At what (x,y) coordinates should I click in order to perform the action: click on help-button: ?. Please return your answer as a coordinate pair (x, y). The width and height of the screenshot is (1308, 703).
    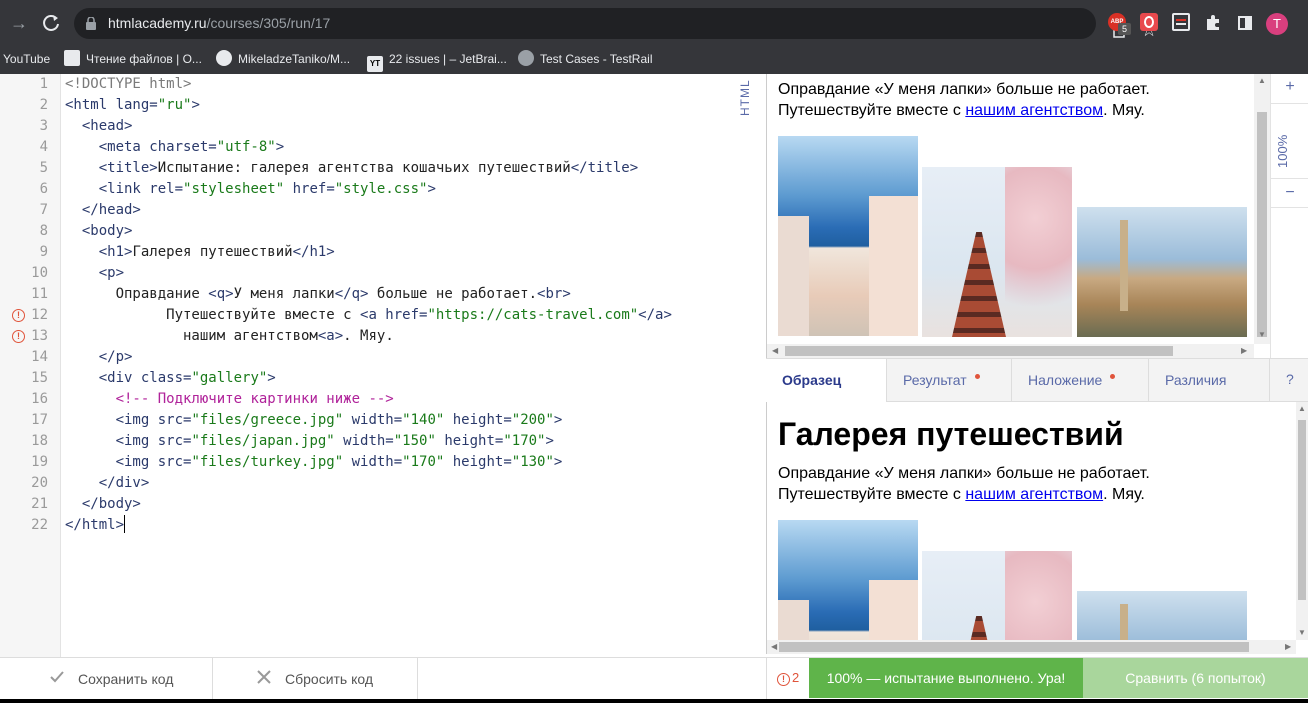
    Looking at the image, I should click on (1290, 379).